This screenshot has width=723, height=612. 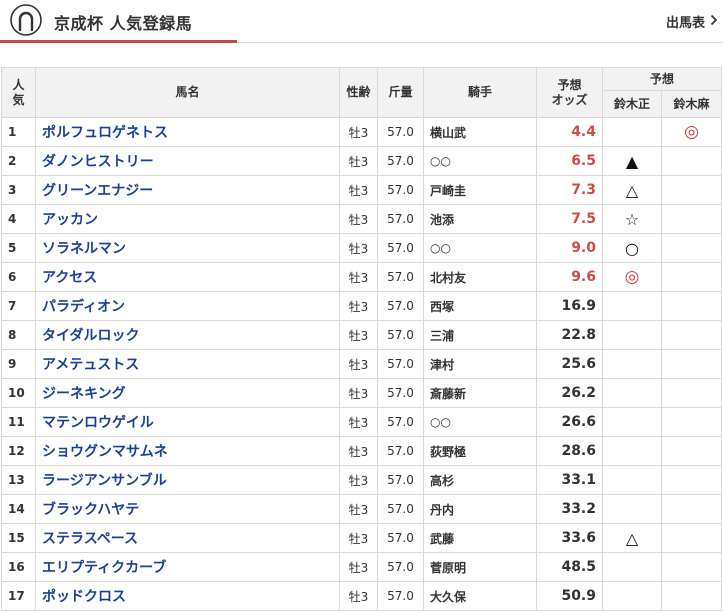 What do you see at coordinates (187, 248) in the screenshot?
I see `horse-name-cell: ソラネルマン` at bounding box center [187, 248].